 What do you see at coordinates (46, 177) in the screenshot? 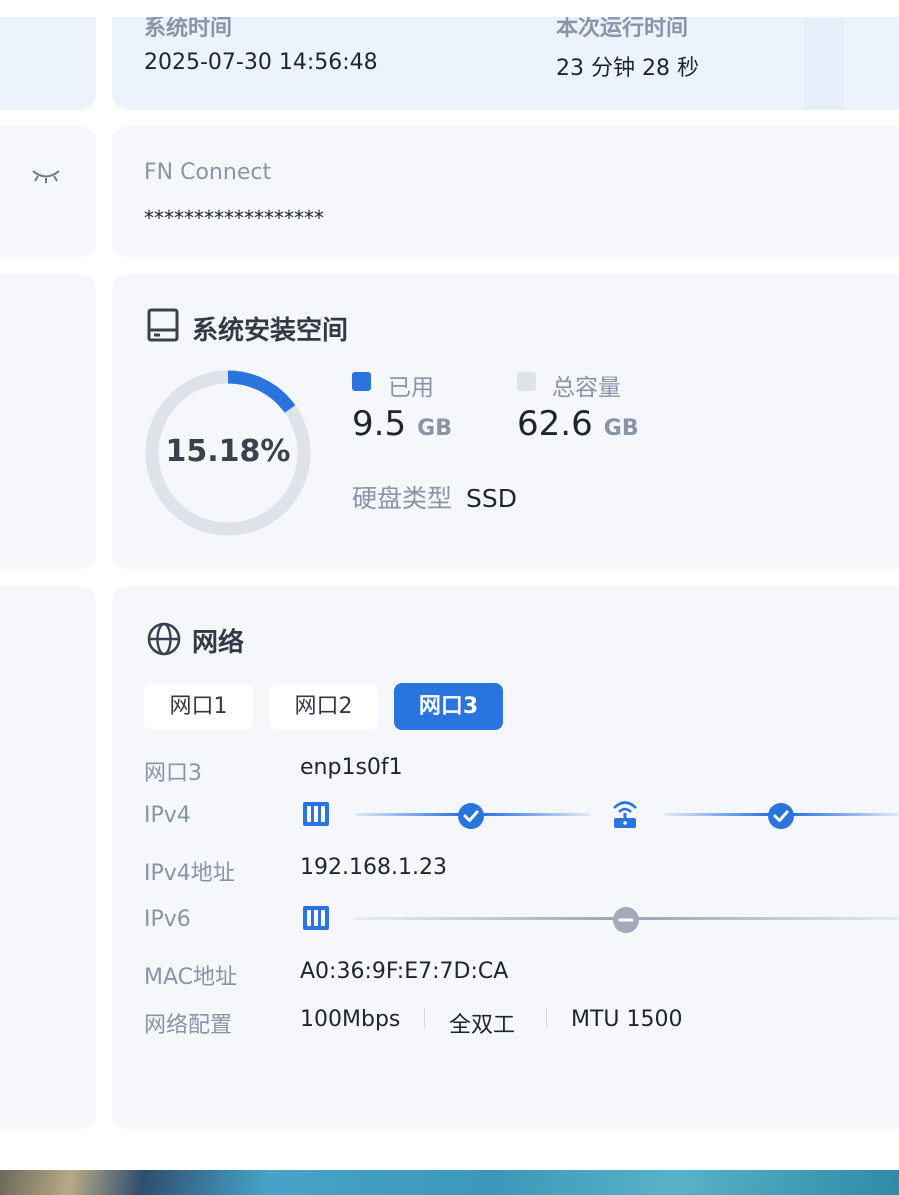
I see `eye-closed-icon` at bounding box center [46, 177].